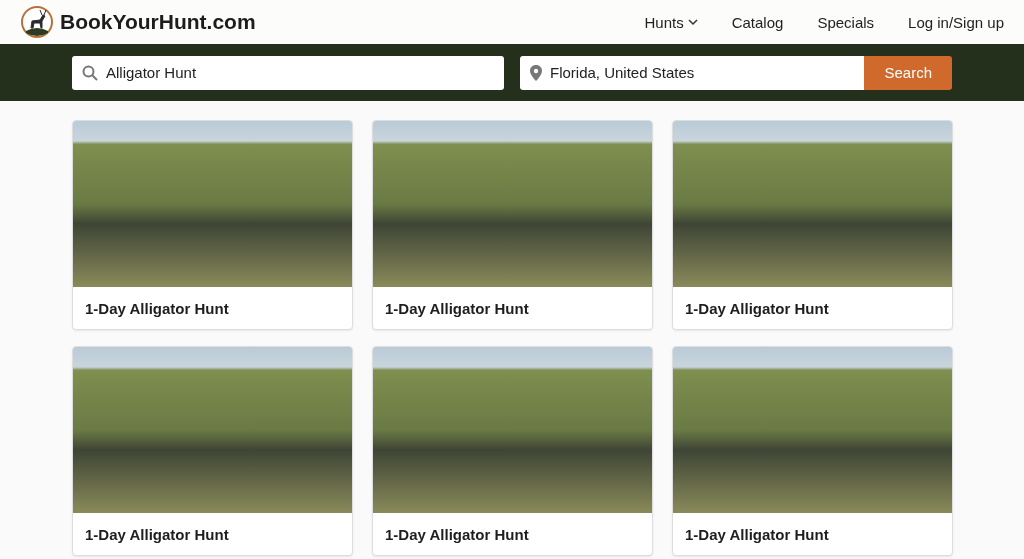 The height and width of the screenshot is (559, 1024). What do you see at coordinates (536, 72) in the screenshot?
I see `map-pin-icon` at bounding box center [536, 72].